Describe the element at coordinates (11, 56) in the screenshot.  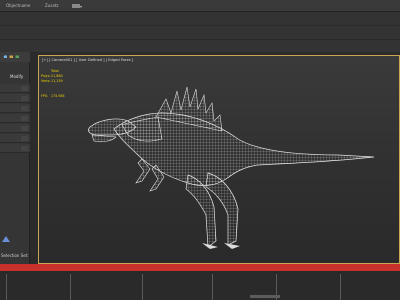
I see `modifier-icon` at that location.